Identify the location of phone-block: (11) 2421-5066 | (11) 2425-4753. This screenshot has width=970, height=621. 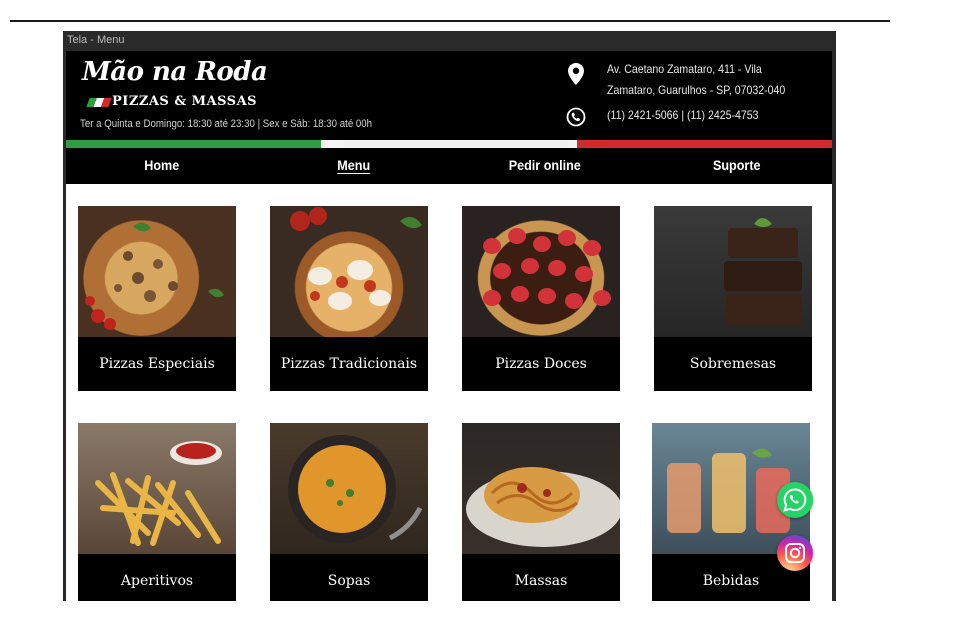
(697, 117).